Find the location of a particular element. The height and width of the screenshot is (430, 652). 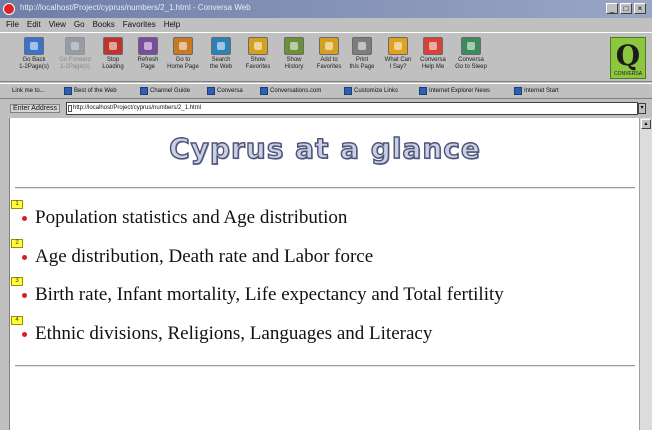

history-label: Show History is located at coordinates (294, 63).